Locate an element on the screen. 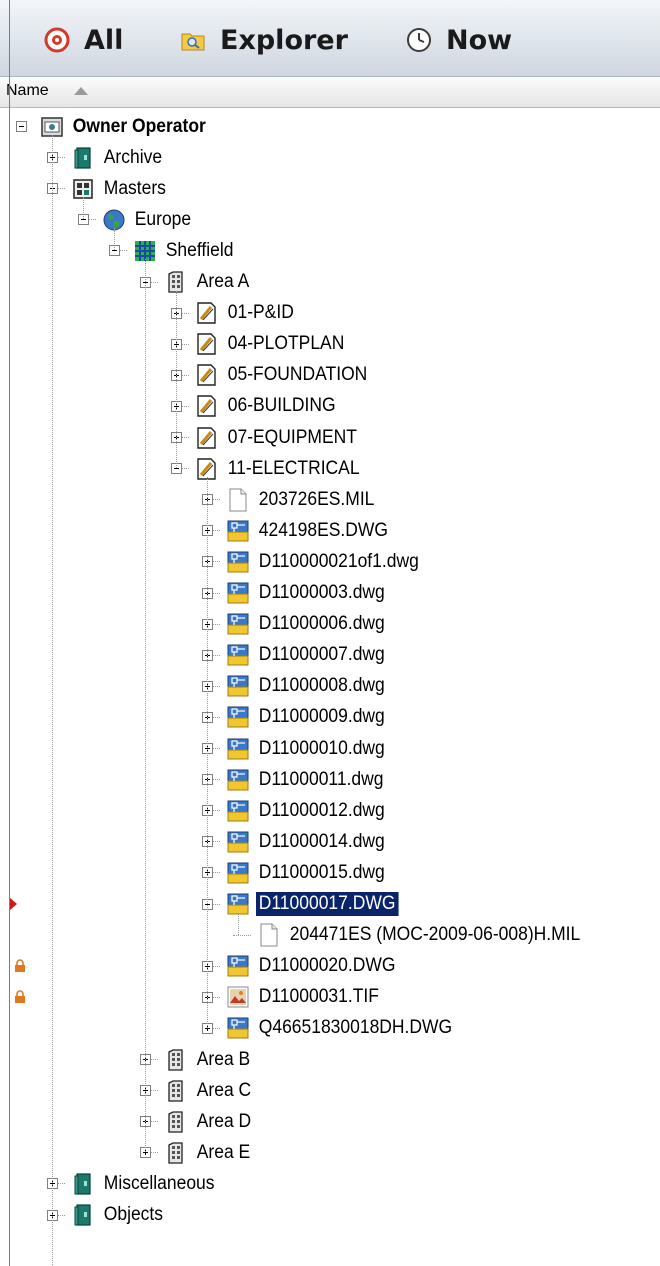 The image size is (660, 1266). collapse-toggle is located at coordinates (21, 126).